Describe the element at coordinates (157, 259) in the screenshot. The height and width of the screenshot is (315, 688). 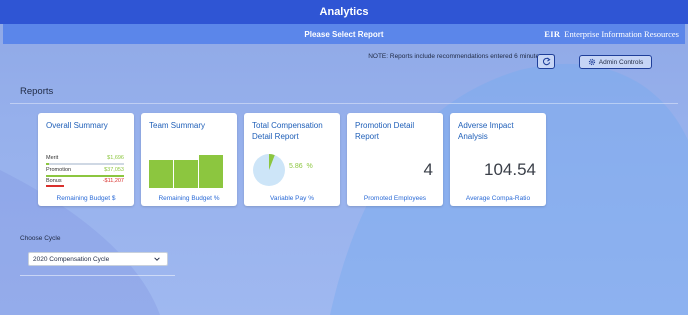
I see `chevron-down-icon` at that location.